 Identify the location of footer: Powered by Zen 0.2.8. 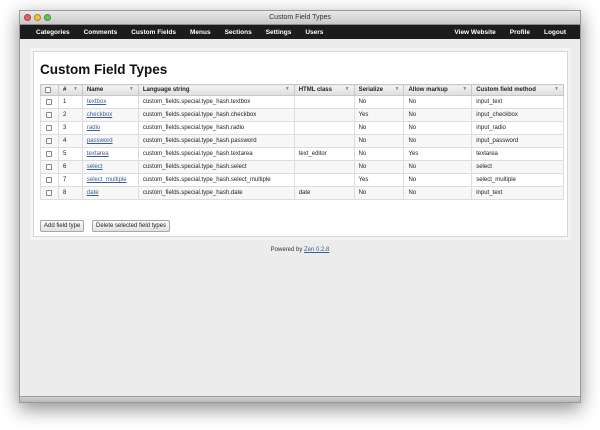
(300, 250).